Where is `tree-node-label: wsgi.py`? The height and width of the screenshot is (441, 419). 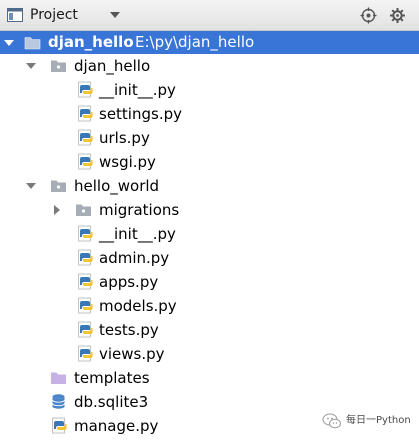
tree-node-label: wsgi.py is located at coordinates (127, 162).